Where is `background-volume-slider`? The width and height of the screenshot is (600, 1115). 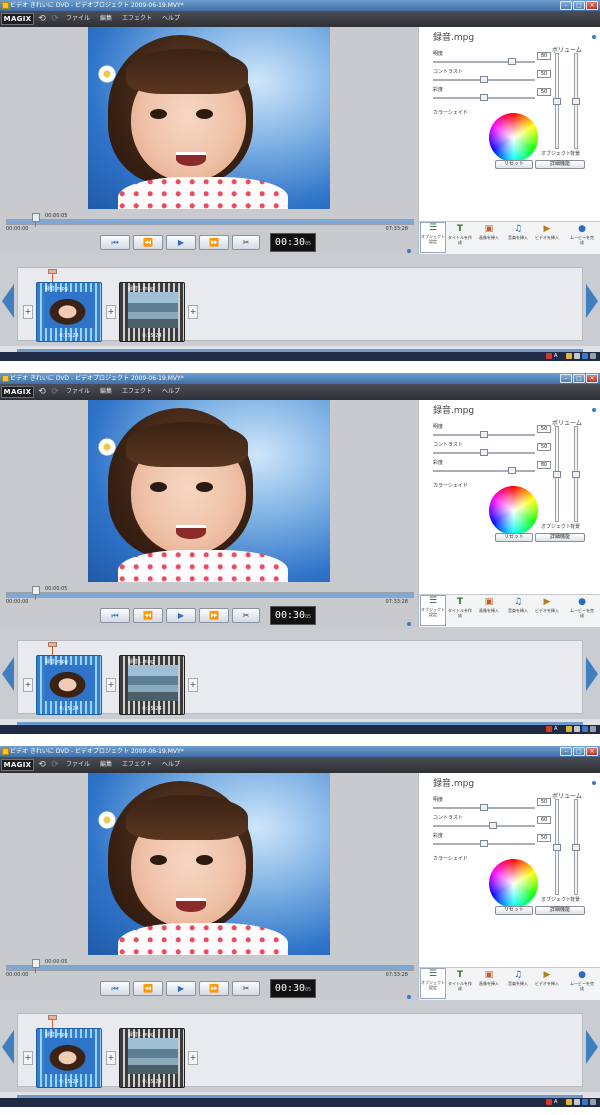
background-volume-slider is located at coordinates (576, 474).